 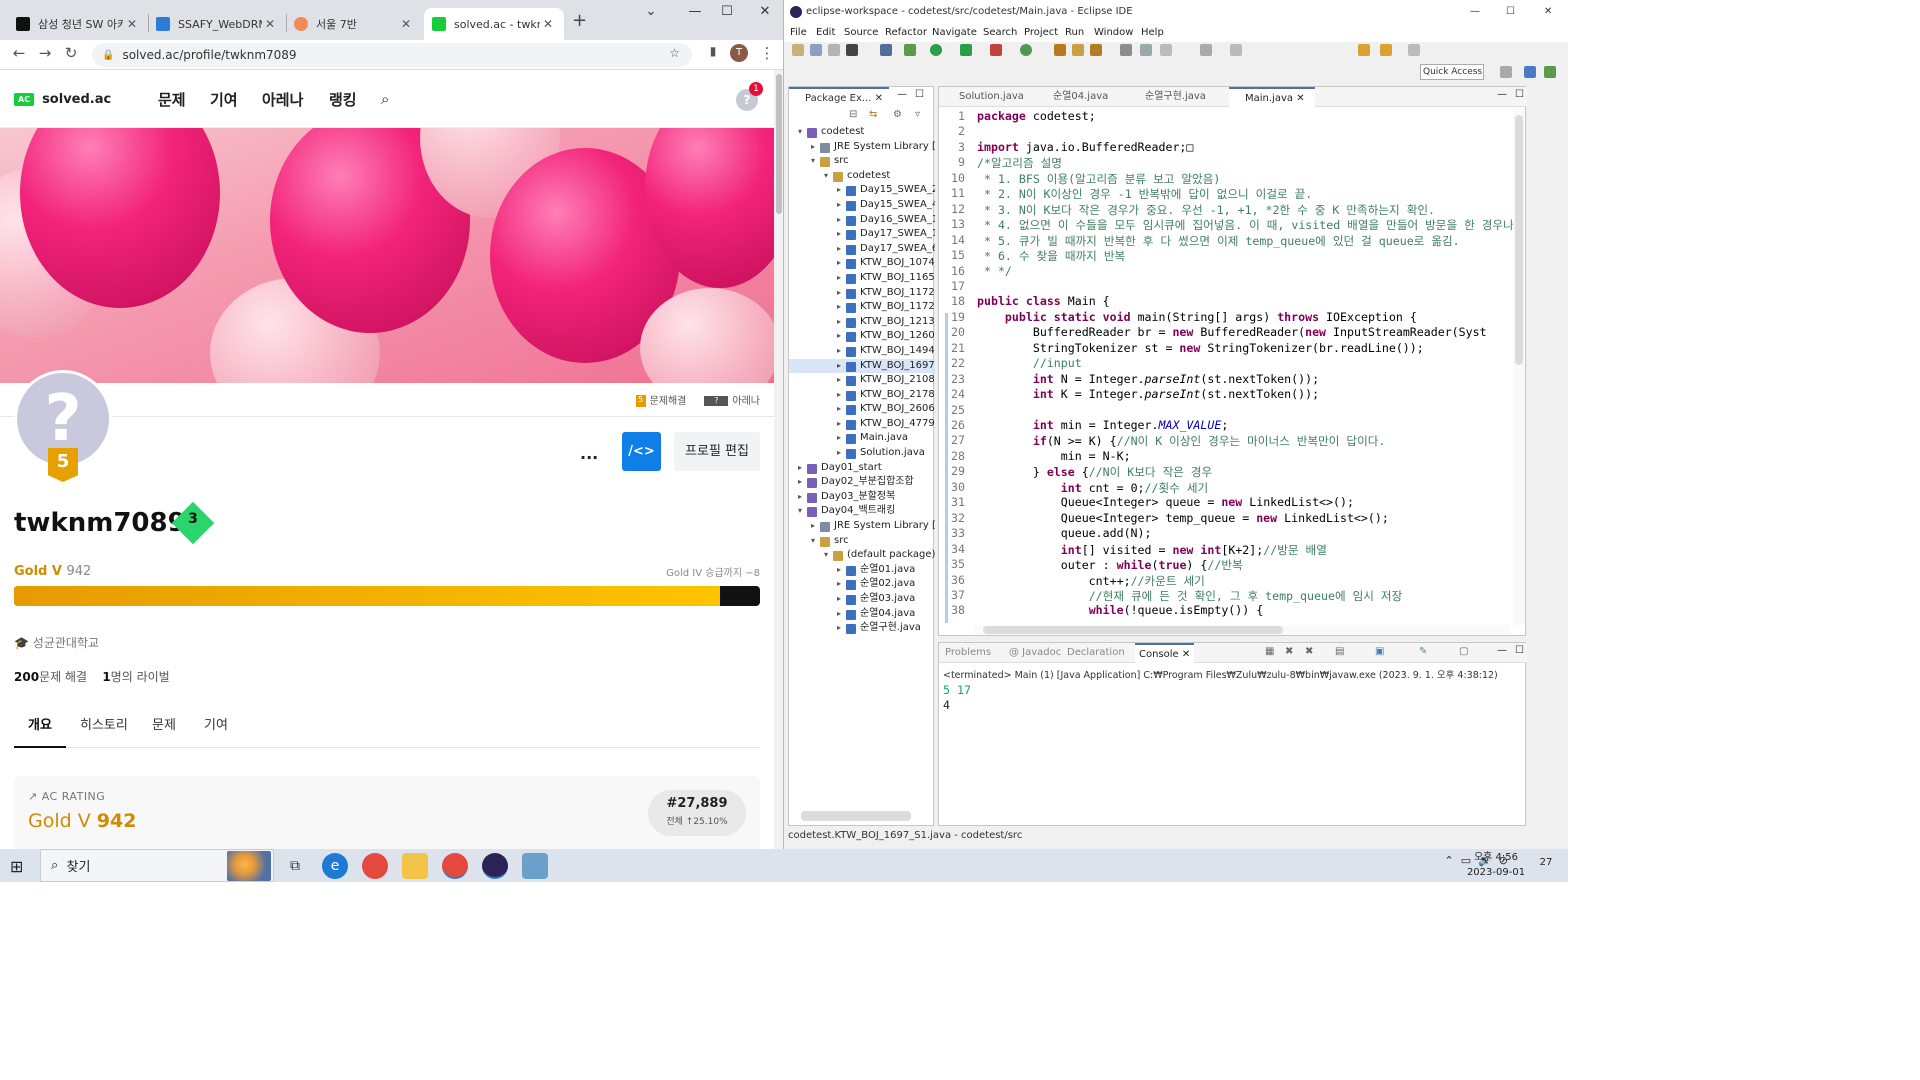 I want to click on code-line: //input, so click(x=1029, y=363).